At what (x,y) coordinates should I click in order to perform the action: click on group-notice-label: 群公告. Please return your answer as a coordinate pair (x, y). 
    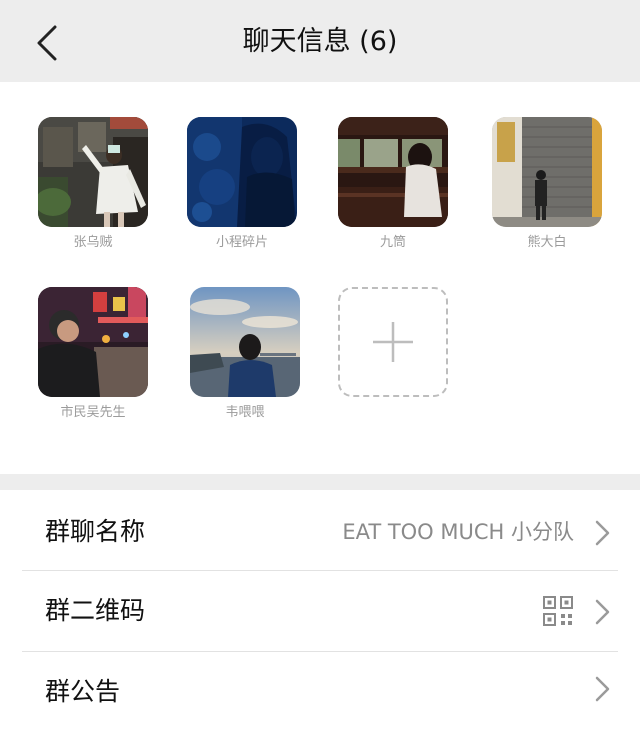
    Looking at the image, I should click on (83, 691).